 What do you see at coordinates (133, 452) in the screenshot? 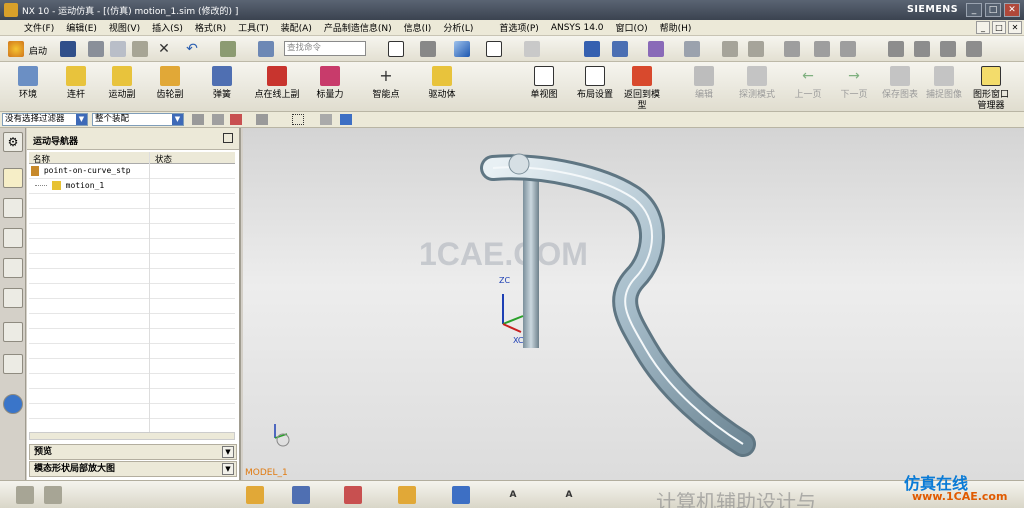
I see `preview-panel: 预览 ▼` at bounding box center [133, 452].